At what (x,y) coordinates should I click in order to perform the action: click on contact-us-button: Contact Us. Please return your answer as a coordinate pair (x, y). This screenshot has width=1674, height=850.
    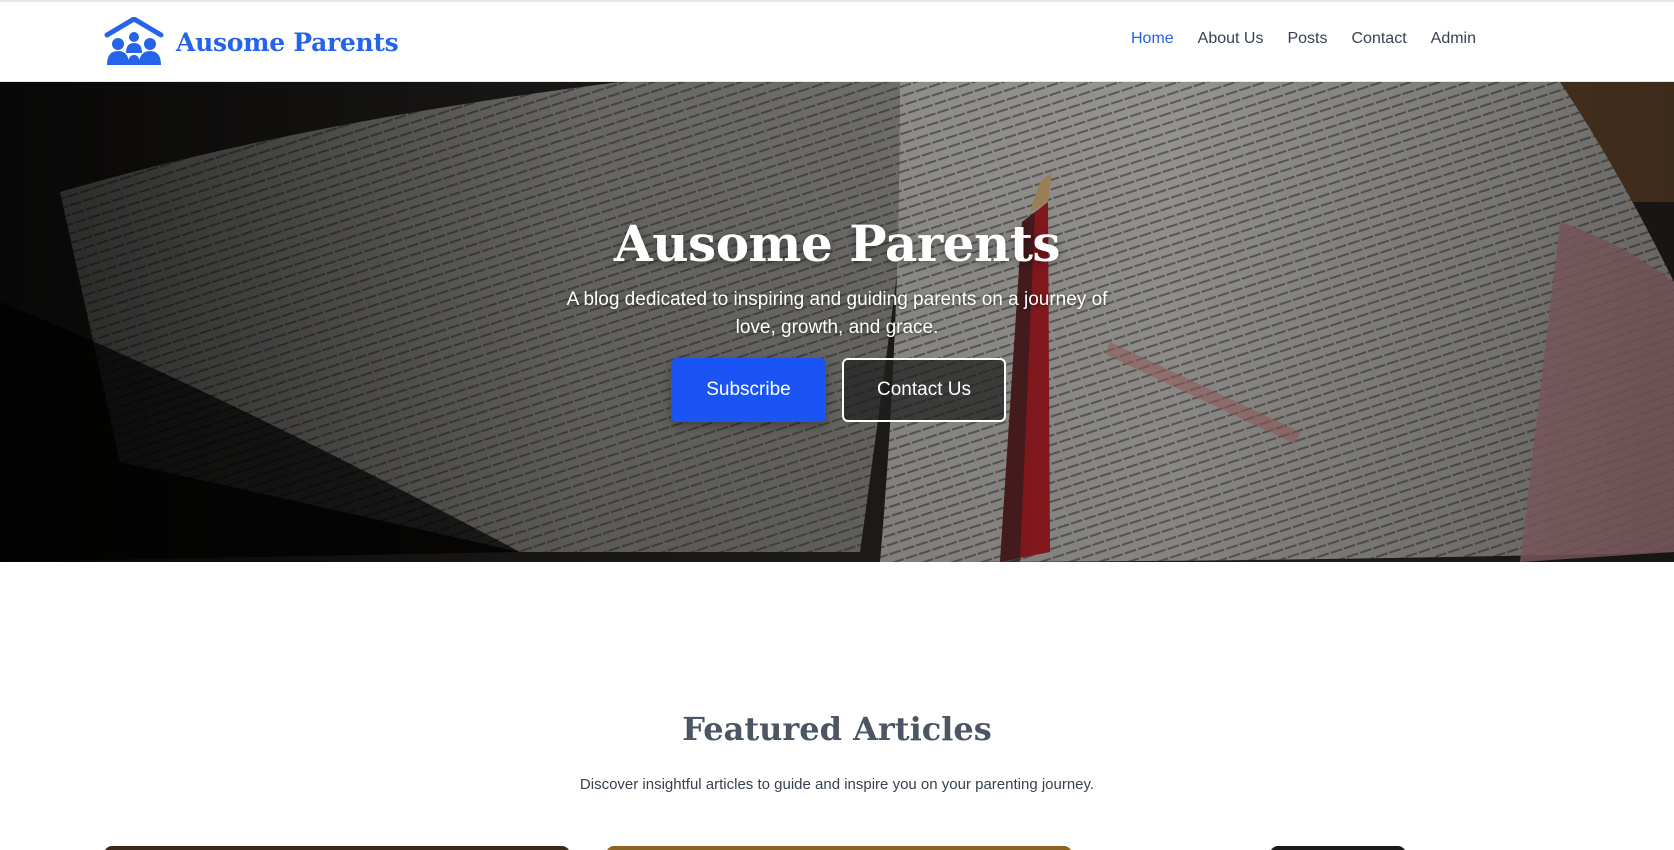
    Looking at the image, I should click on (924, 390).